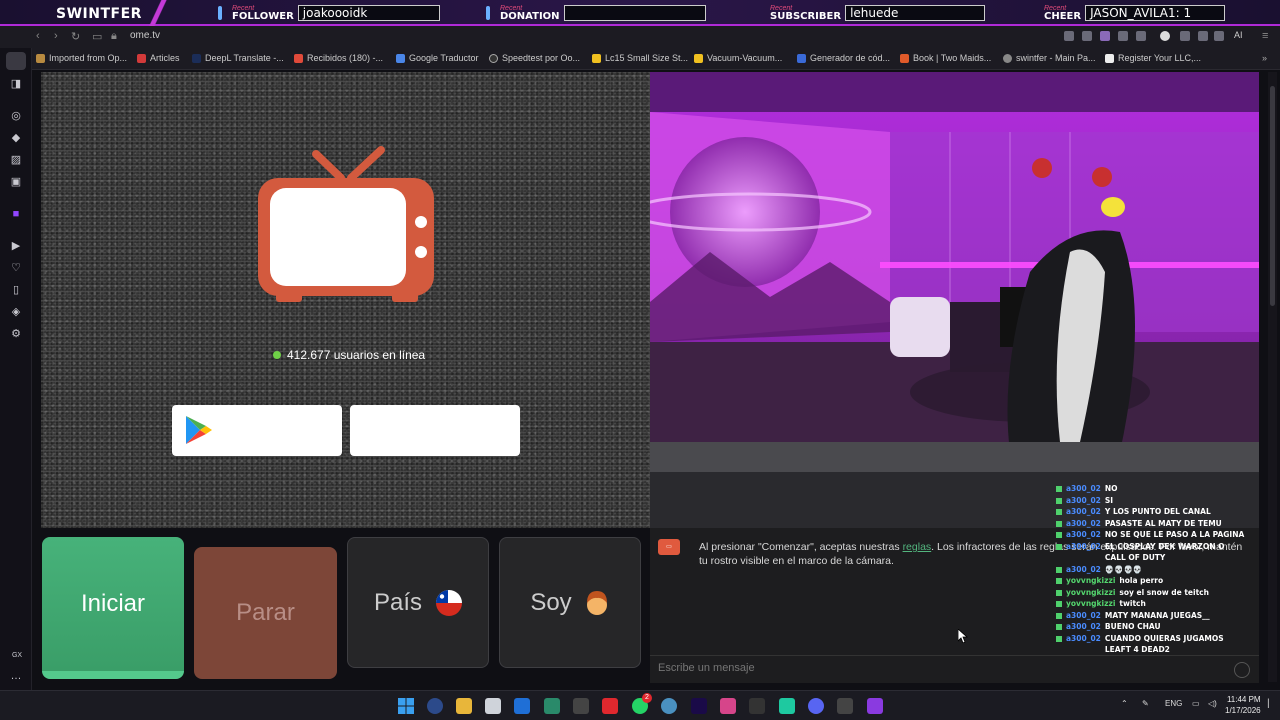 This screenshot has height=720, width=1280. Describe the element at coordinates (220, 13) in the screenshot. I see `follower-marker-icon` at that location.